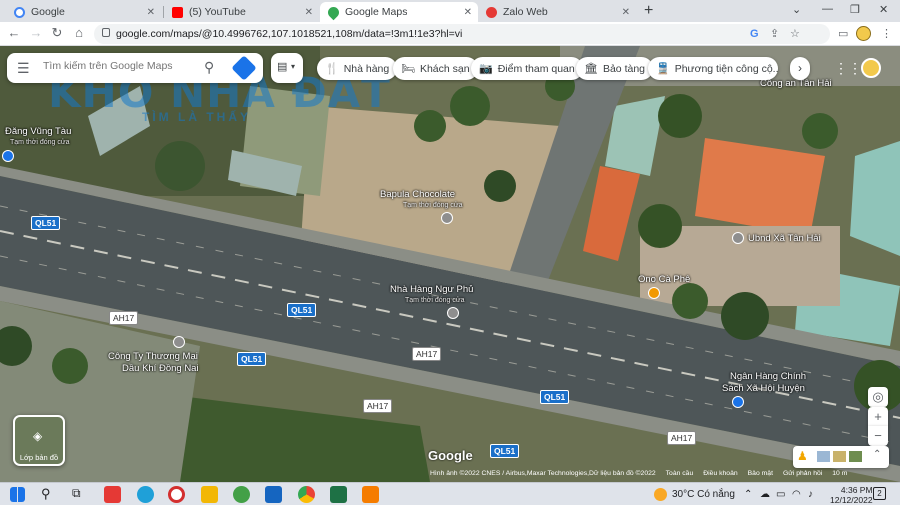  Describe the element at coordinates (720, 476) in the screenshot. I see `footer-link: Điều khoản` at that location.